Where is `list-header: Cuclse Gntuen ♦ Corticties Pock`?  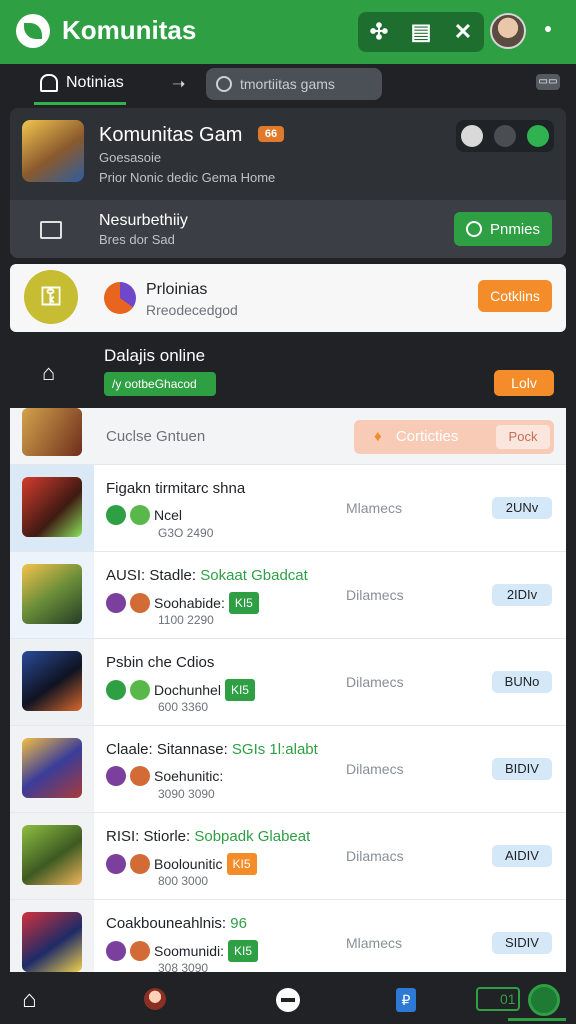
list-header: Cuclse Gntuen ♦ Corticties Pock is located at coordinates (288, 436).